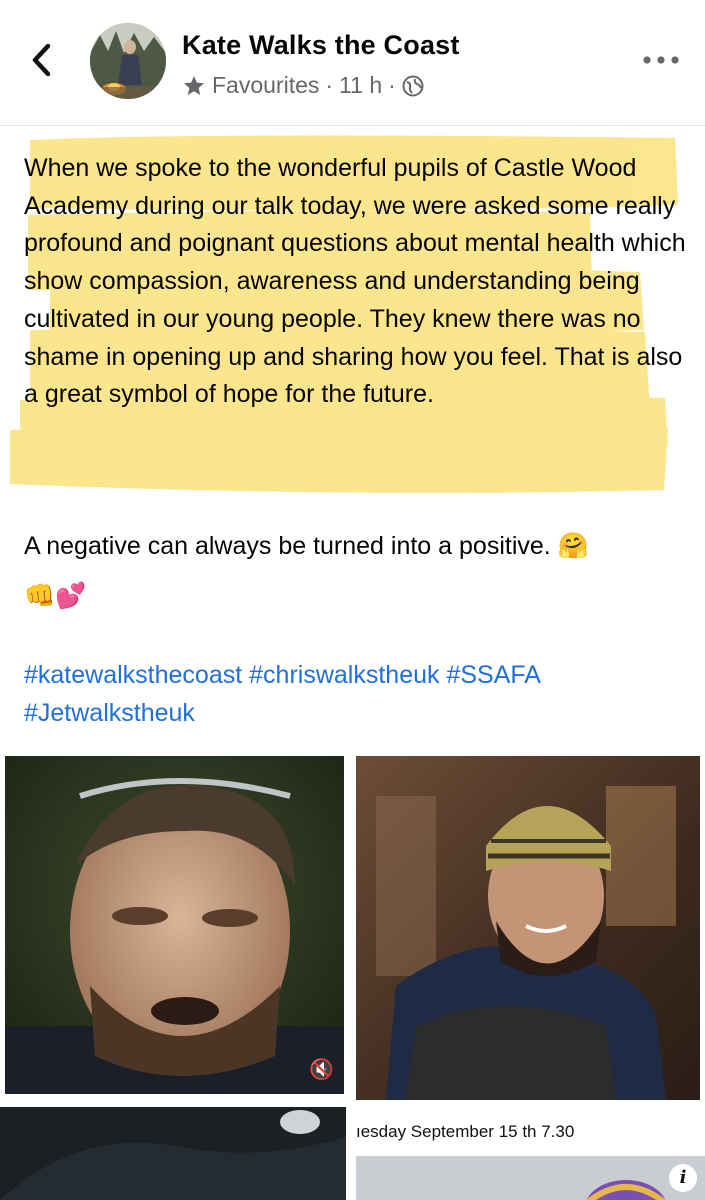 This screenshot has width=705, height=1200. I want to click on post-emojis: 👊💕, so click(55, 596).